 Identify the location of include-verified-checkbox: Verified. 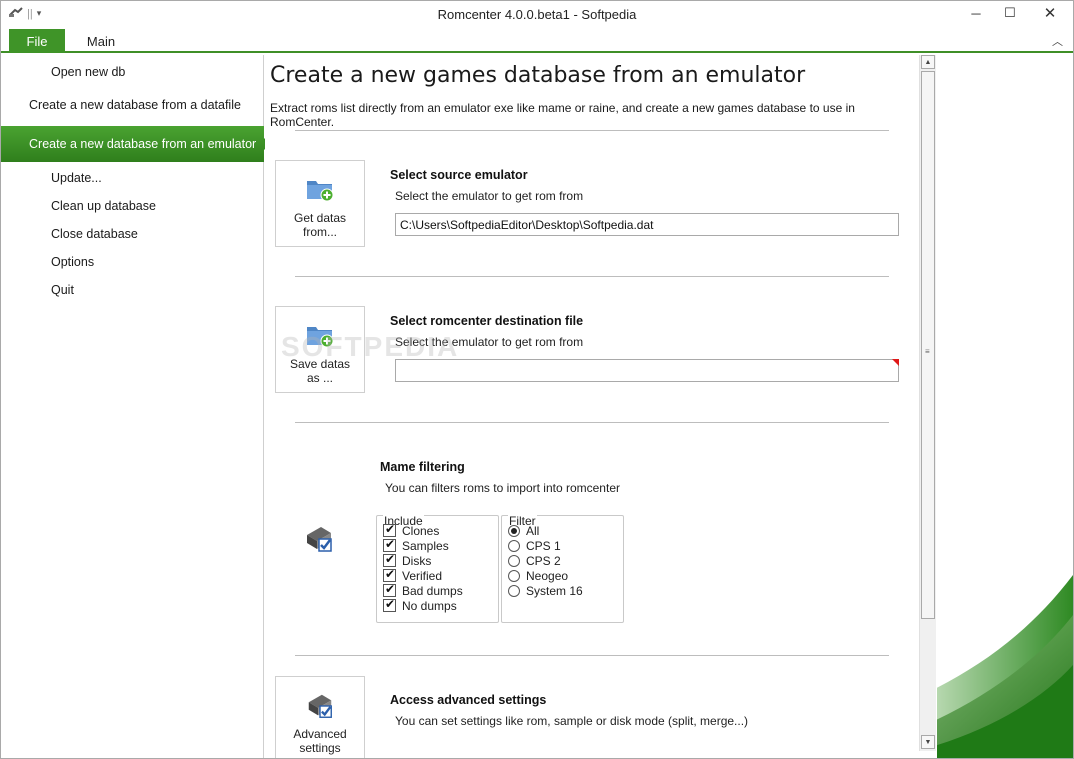
(412, 575).